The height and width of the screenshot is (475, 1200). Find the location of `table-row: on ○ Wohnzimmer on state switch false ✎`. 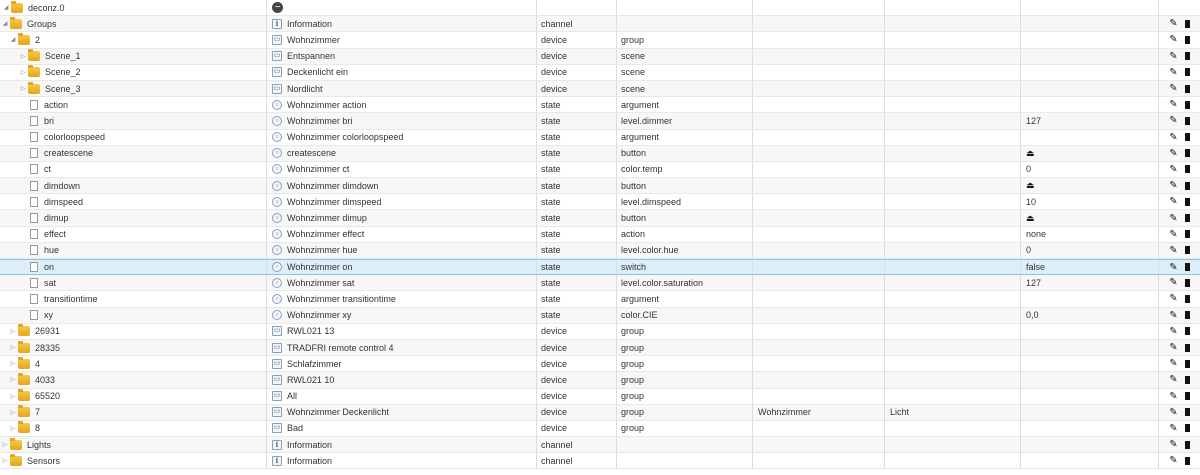

table-row: on ○ Wohnzimmer on state switch false ✎ is located at coordinates (600, 267).